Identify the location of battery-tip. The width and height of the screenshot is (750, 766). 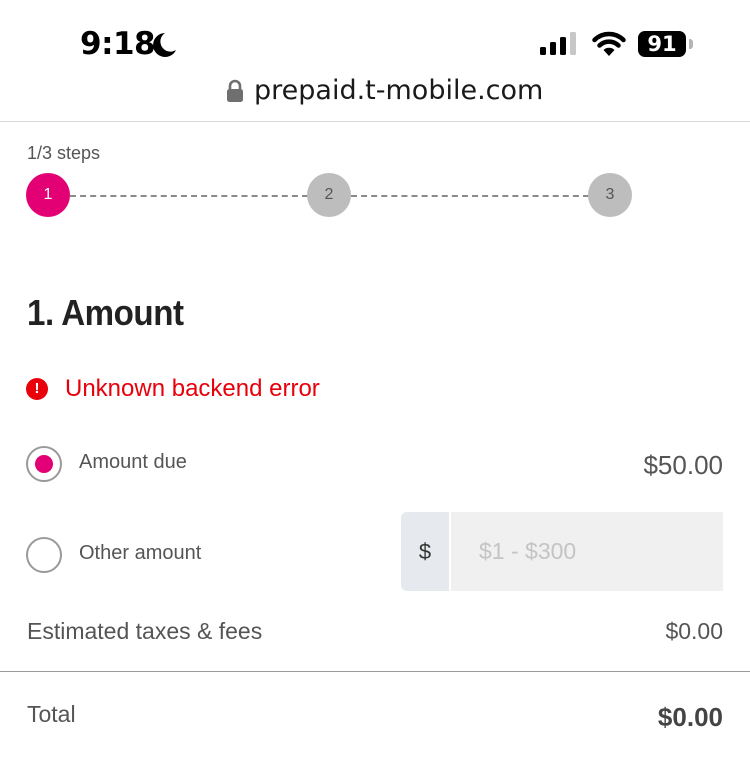
(691, 44).